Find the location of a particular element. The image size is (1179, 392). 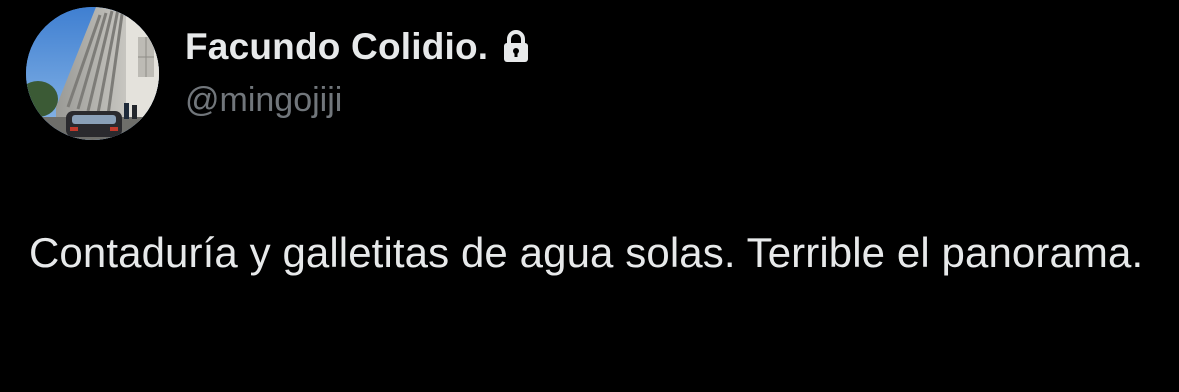

lock-icon is located at coordinates (516, 47).